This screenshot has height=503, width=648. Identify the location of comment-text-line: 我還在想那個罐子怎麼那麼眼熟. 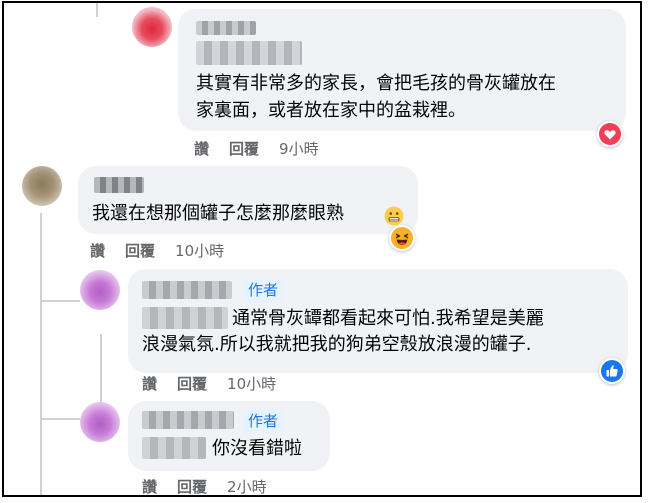
(218, 213).